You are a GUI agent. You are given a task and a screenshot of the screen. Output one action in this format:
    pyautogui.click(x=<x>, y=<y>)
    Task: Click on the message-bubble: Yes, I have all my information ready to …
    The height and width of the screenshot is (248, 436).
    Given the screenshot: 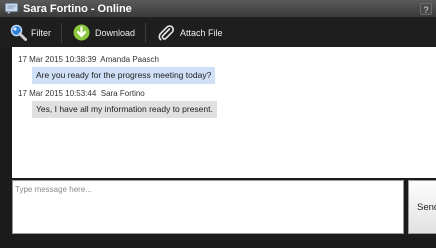 What is the action you would take?
    pyautogui.click(x=124, y=109)
    